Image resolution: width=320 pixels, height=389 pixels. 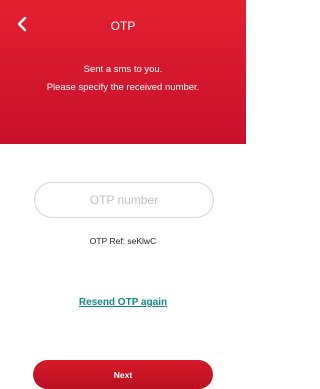 I want to click on instruction-message: Please specify the received number., so click(x=123, y=87).